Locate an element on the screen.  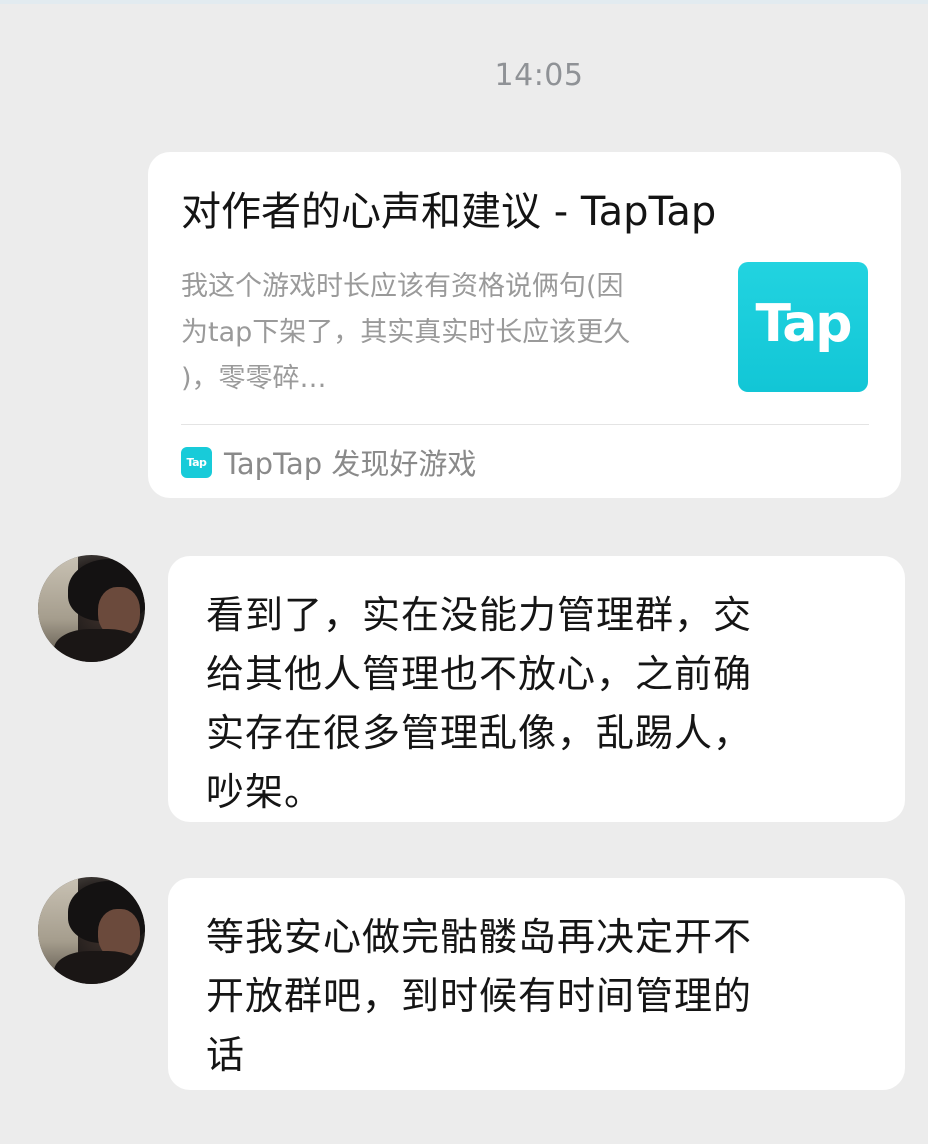
card-source-name: TapTap 发现好游戏 is located at coordinates (350, 464).